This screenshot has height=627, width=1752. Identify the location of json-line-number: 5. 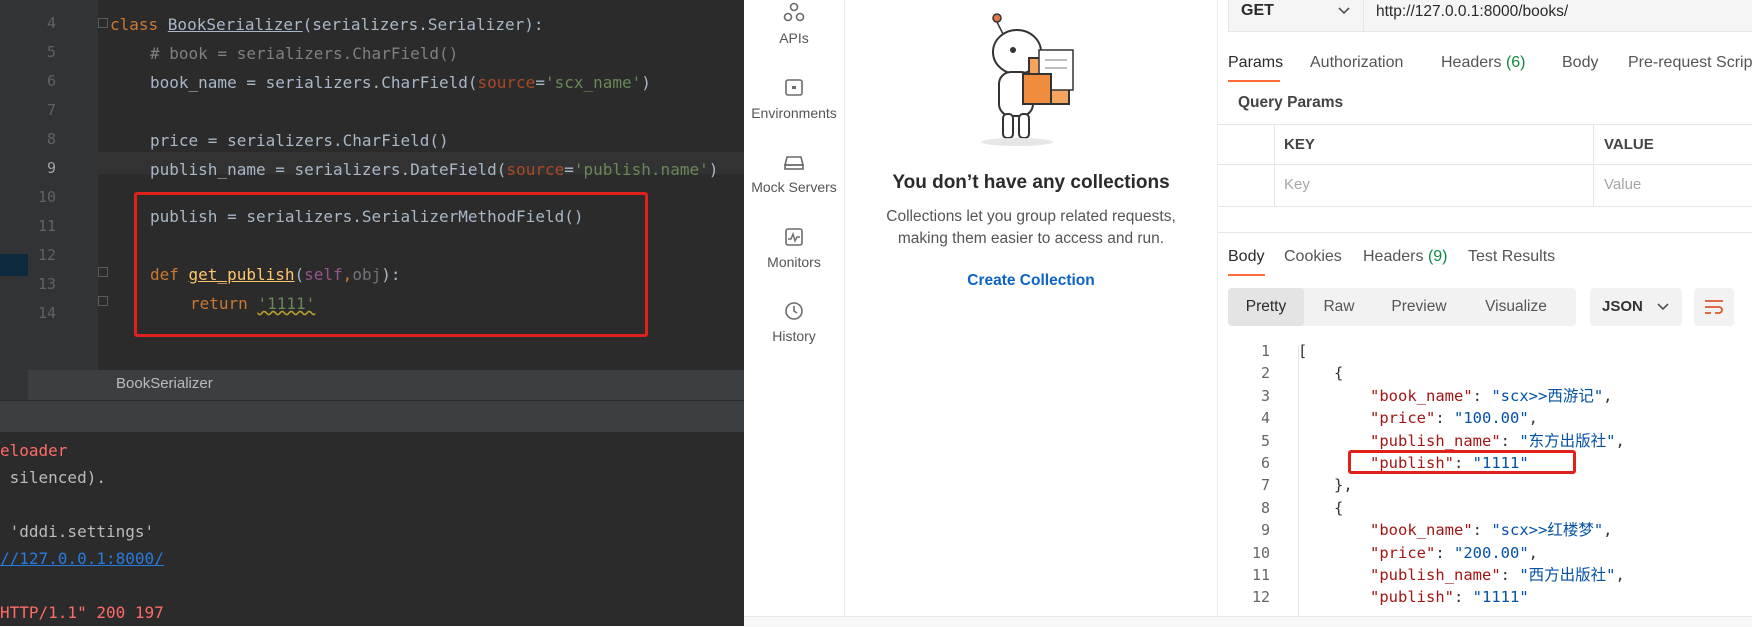
(1265, 440).